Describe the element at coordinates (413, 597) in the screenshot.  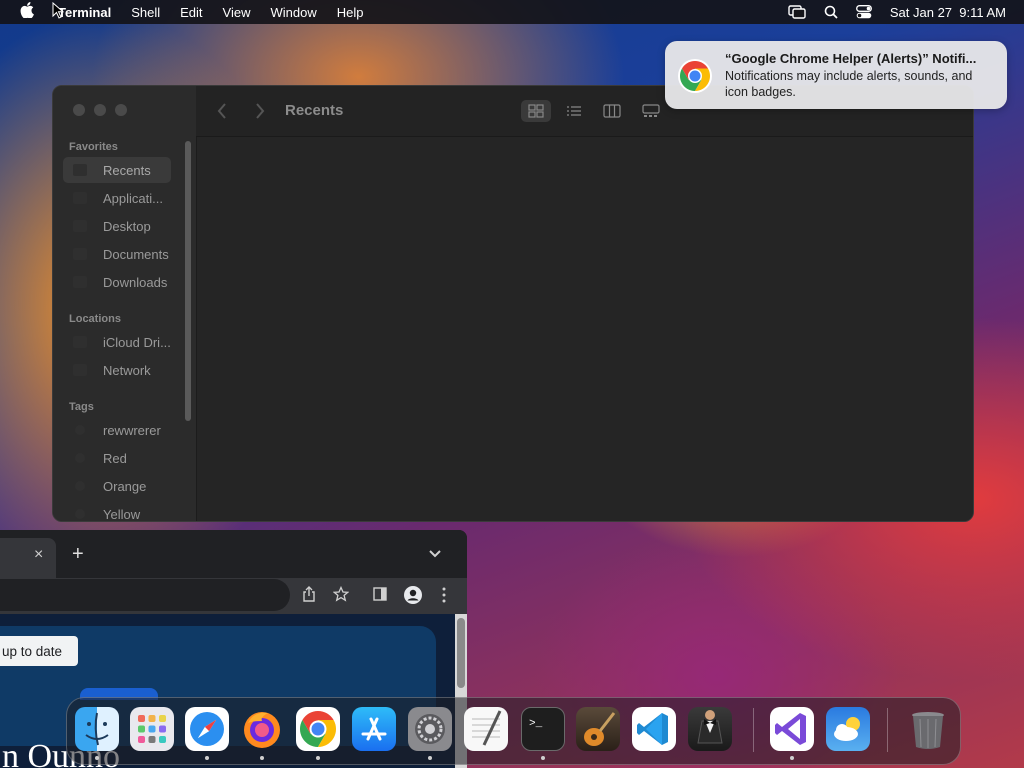
I see `profile-avatar-icon` at that location.